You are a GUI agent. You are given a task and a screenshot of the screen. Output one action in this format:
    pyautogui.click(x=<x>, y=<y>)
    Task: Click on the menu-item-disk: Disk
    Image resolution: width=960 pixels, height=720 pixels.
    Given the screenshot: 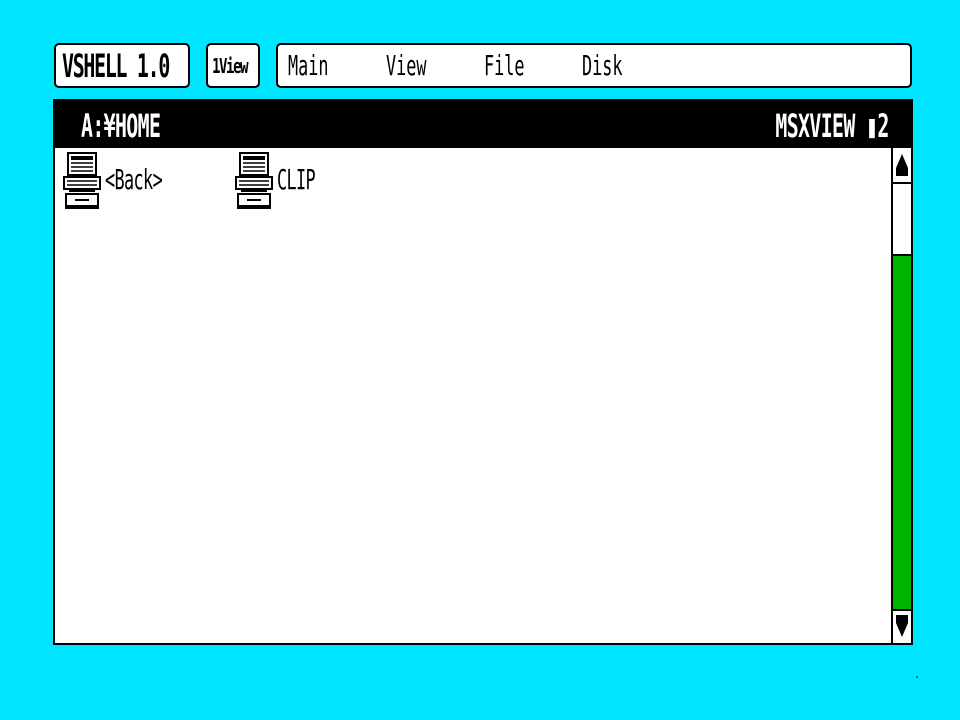 What is the action you would take?
    pyautogui.click(x=614, y=65)
    